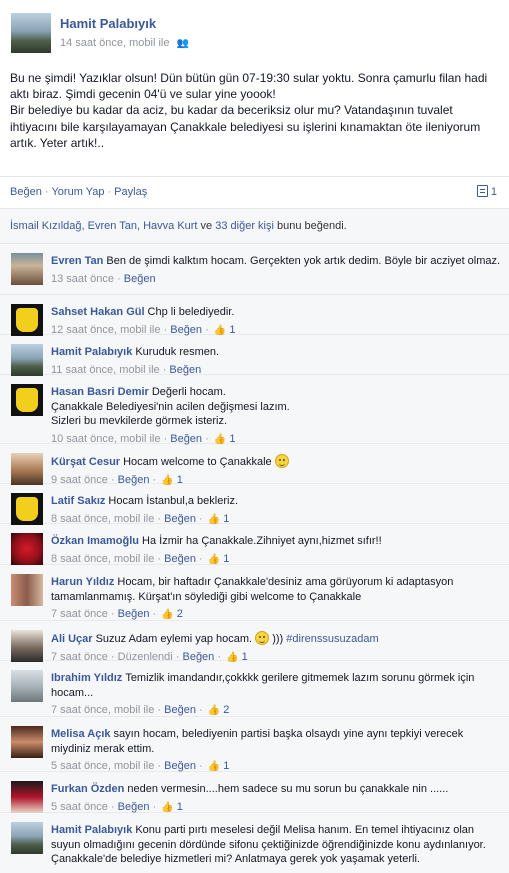 The width and height of the screenshot is (509, 873). I want to click on comment-count-value: 1, so click(493, 192).